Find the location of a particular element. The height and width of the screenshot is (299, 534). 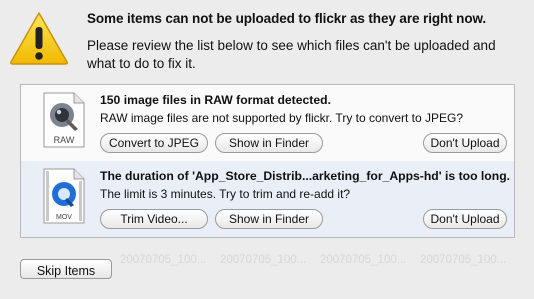

raw-icon-label: RAW is located at coordinates (64, 140).